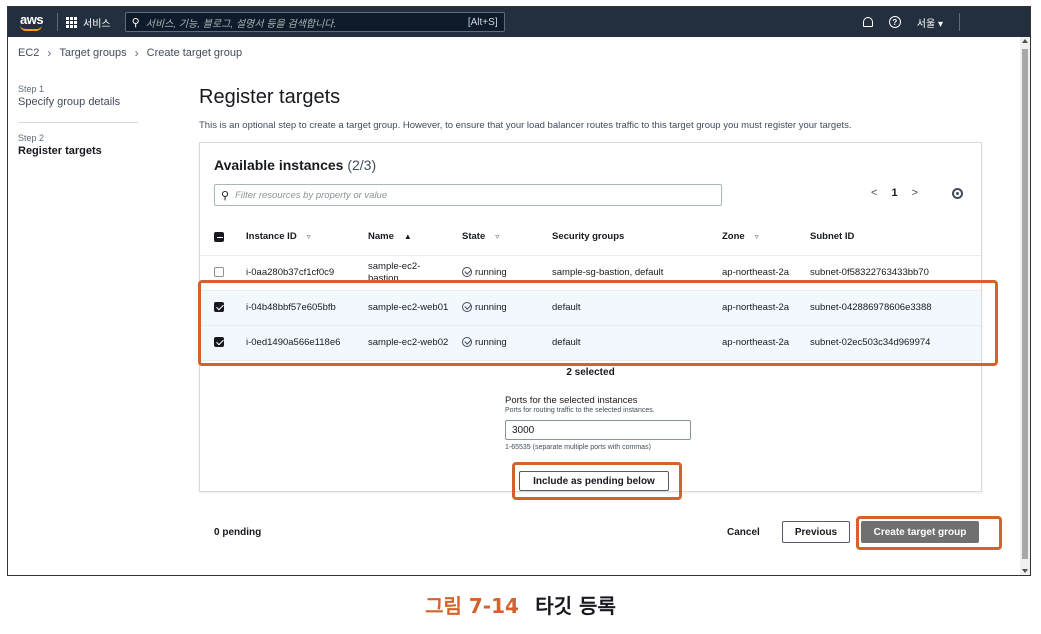 Image resolution: width=1041 pixels, height=634 pixels. I want to click on services-menu: 서비스, so click(88, 22).